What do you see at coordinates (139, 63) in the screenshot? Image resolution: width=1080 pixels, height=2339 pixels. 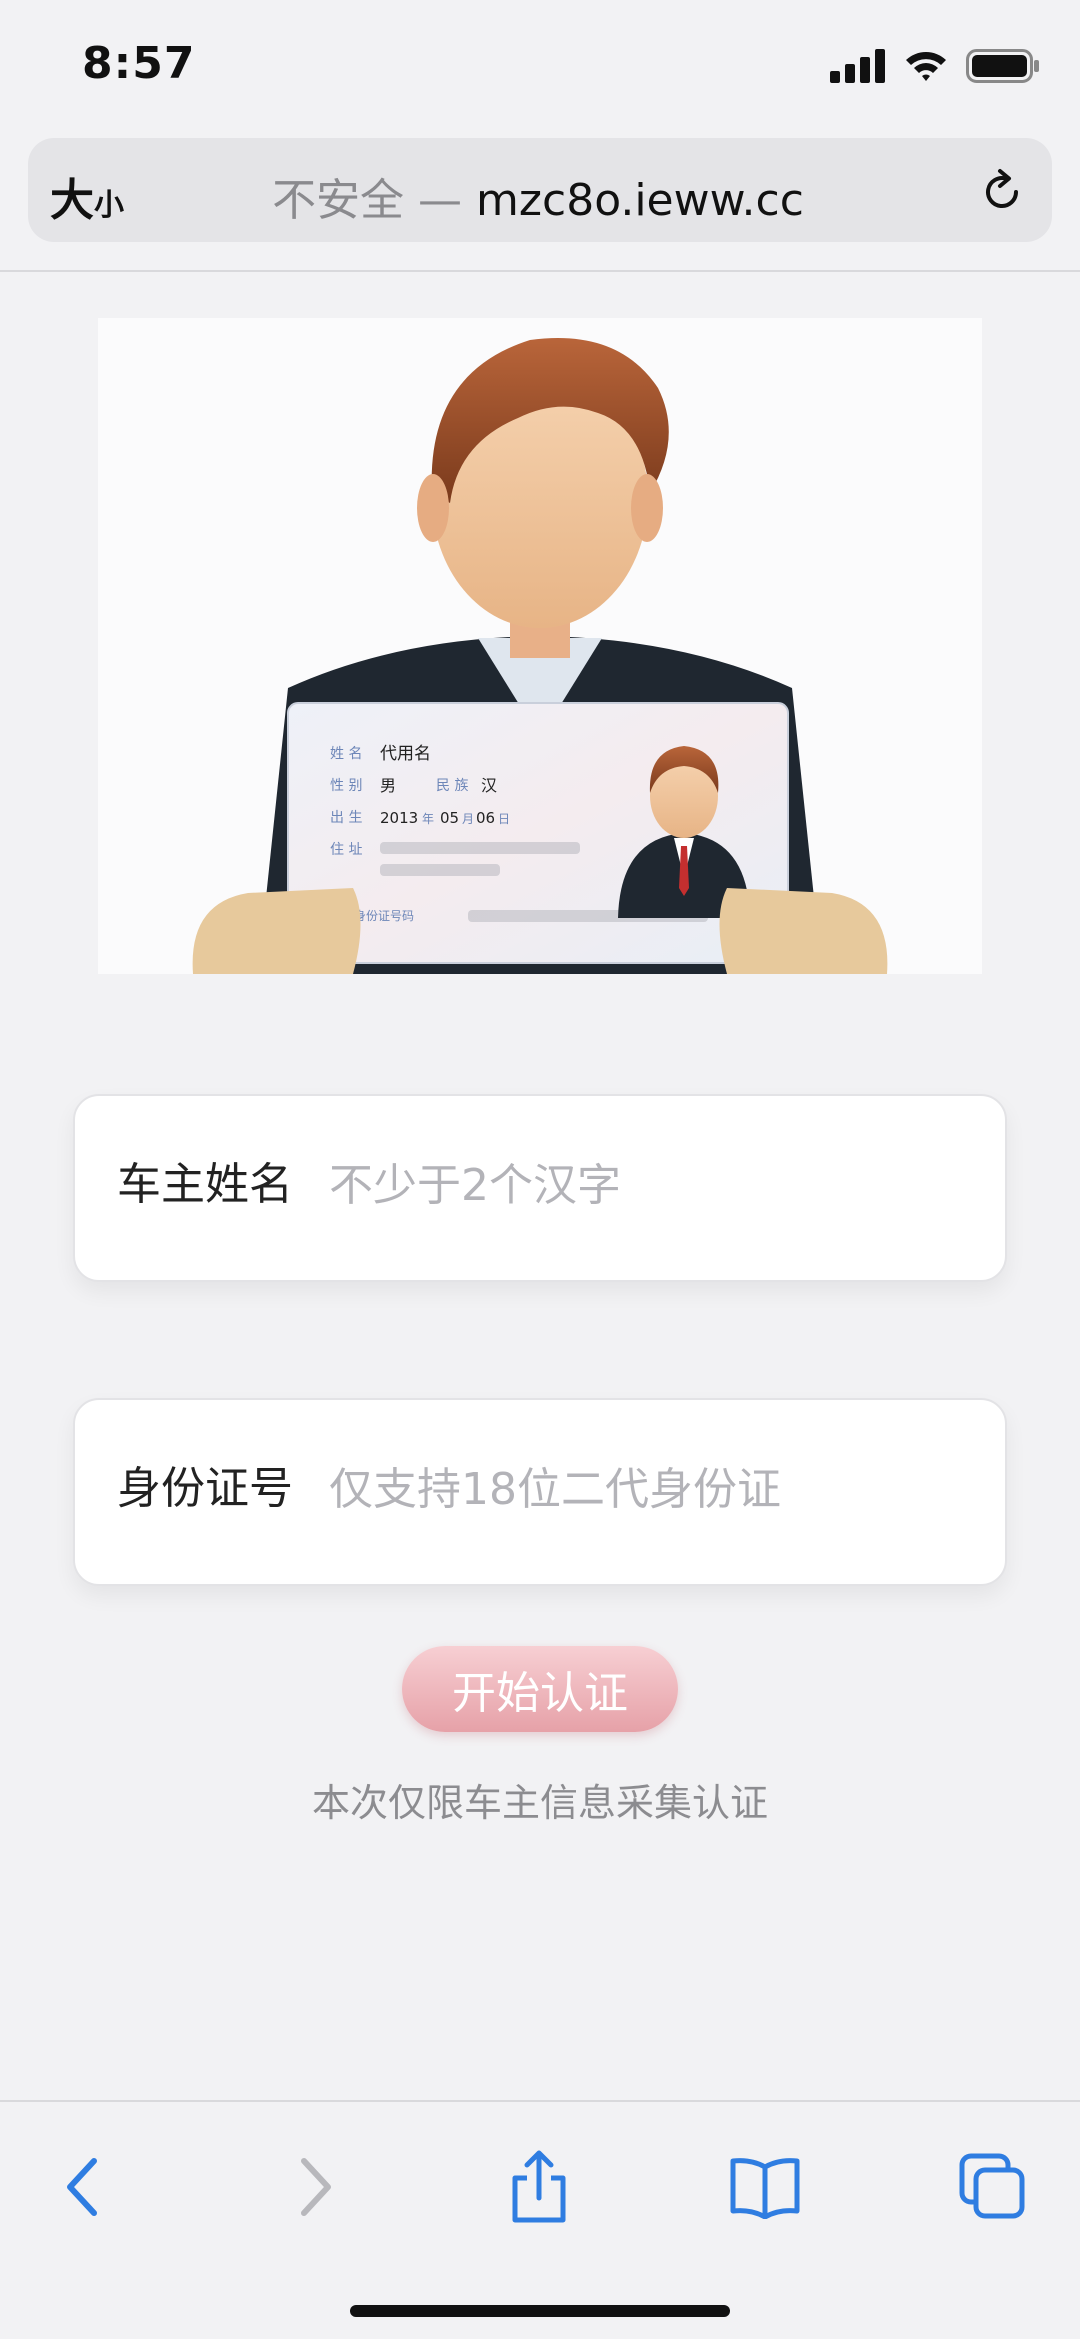 I see `status-time: 8:57` at bounding box center [139, 63].